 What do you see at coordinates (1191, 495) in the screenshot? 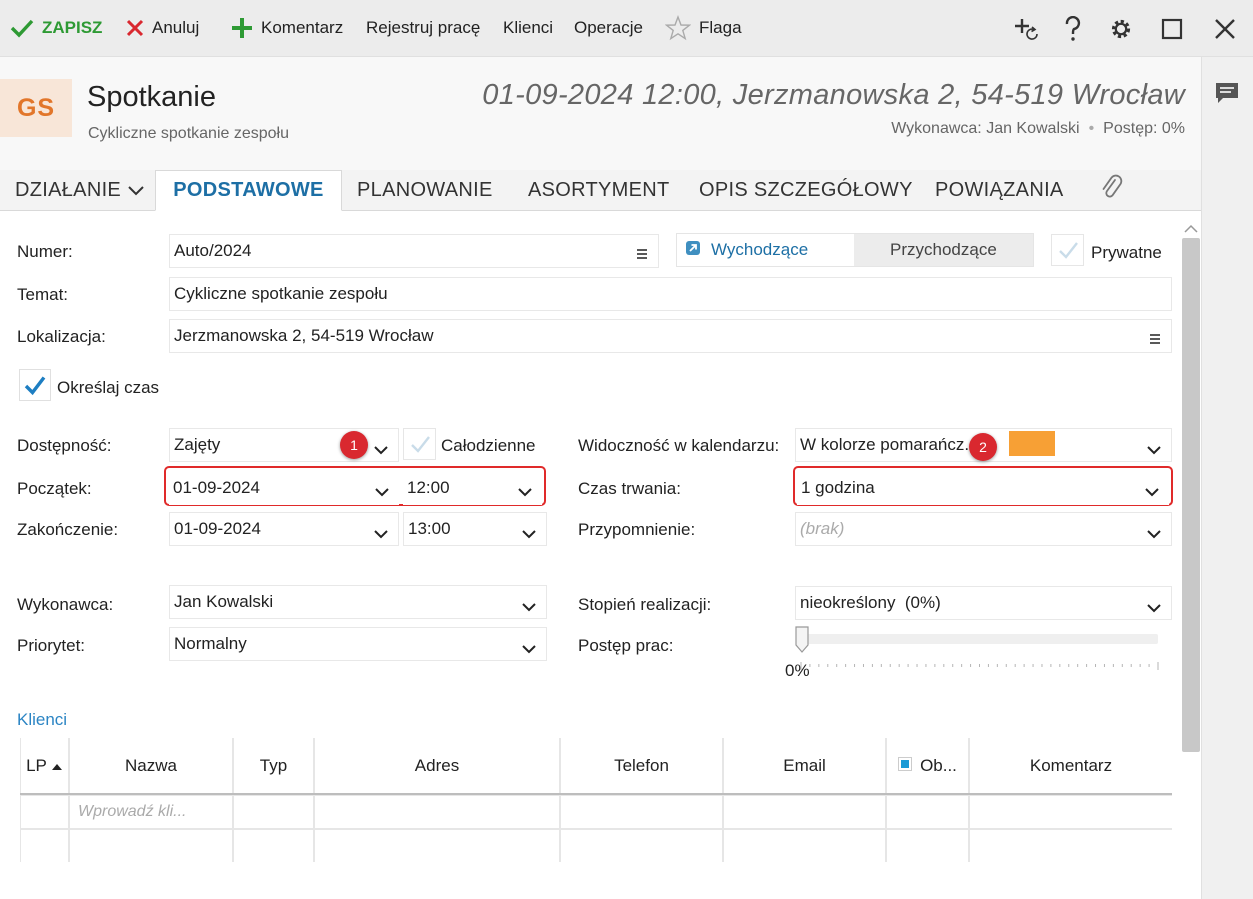
I see `scrollbar-thumb` at bounding box center [1191, 495].